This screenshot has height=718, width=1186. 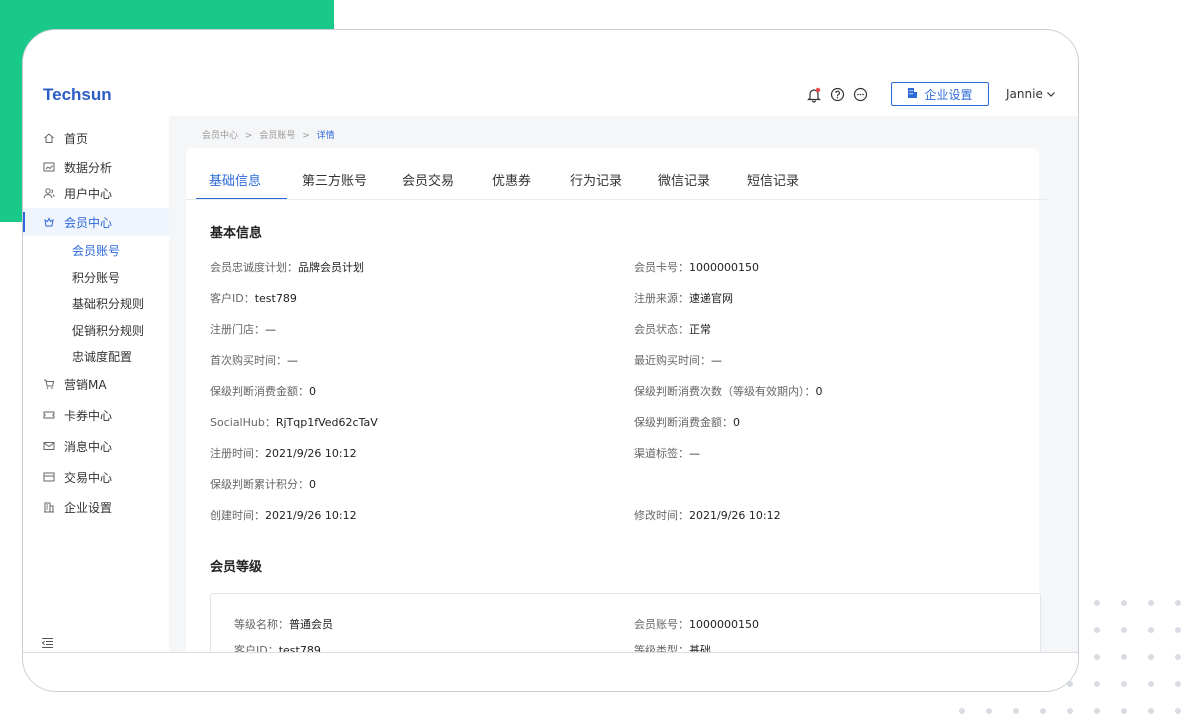 I want to click on sidebar-item-coupon-center: 卡券中心, so click(x=96, y=415).